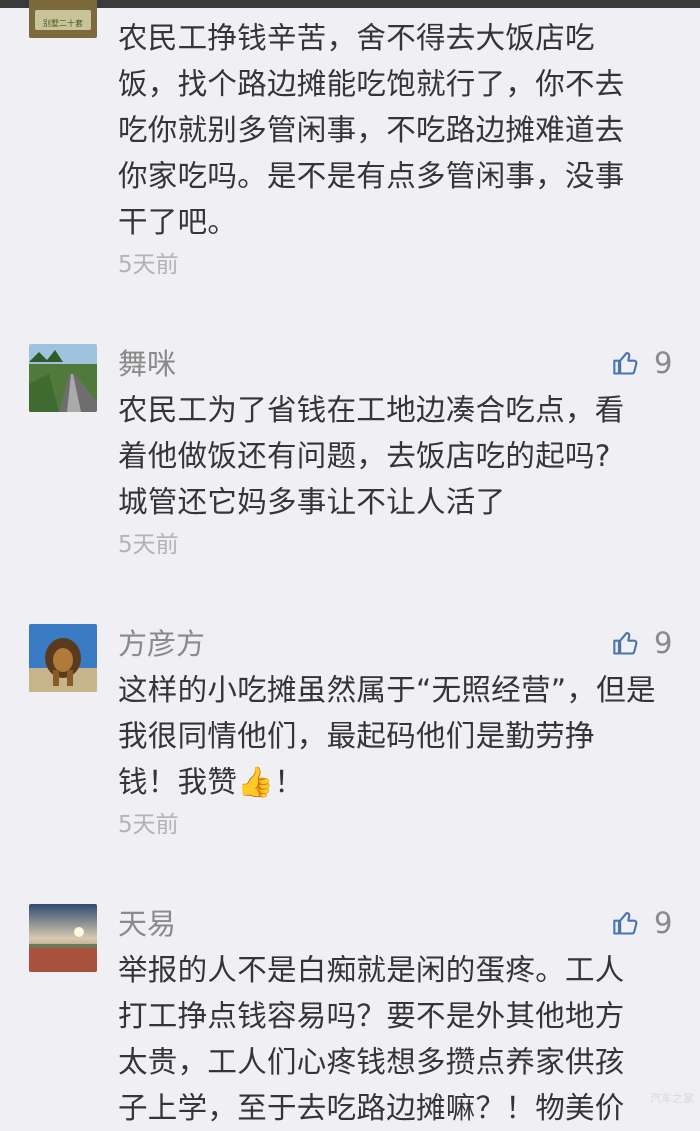 This screenshot has height=1131, width=700. I want to click on watermark: 汽车之家, so click(672, 1098).